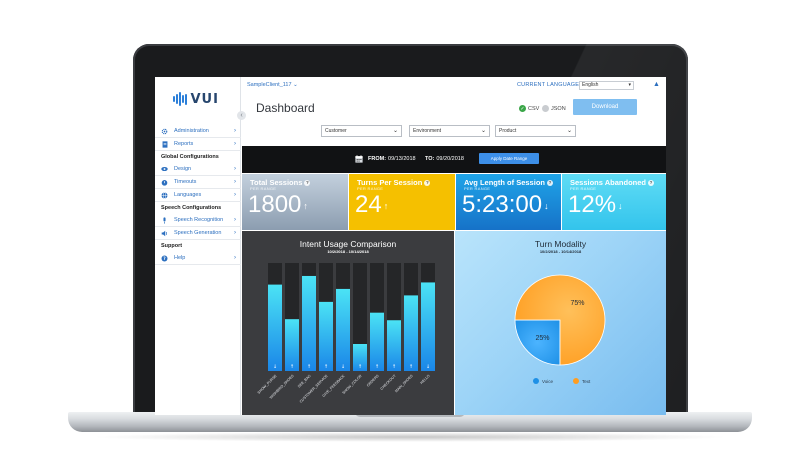  I want to click on product-filter-label: Product, so click(508, 131).